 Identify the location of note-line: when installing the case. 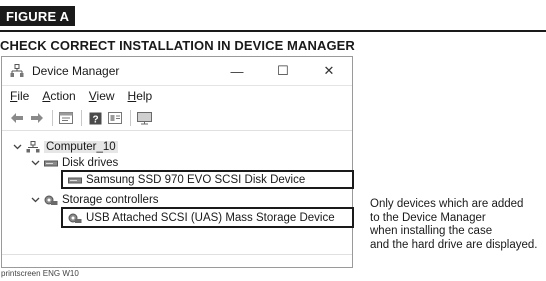
(431, 231).